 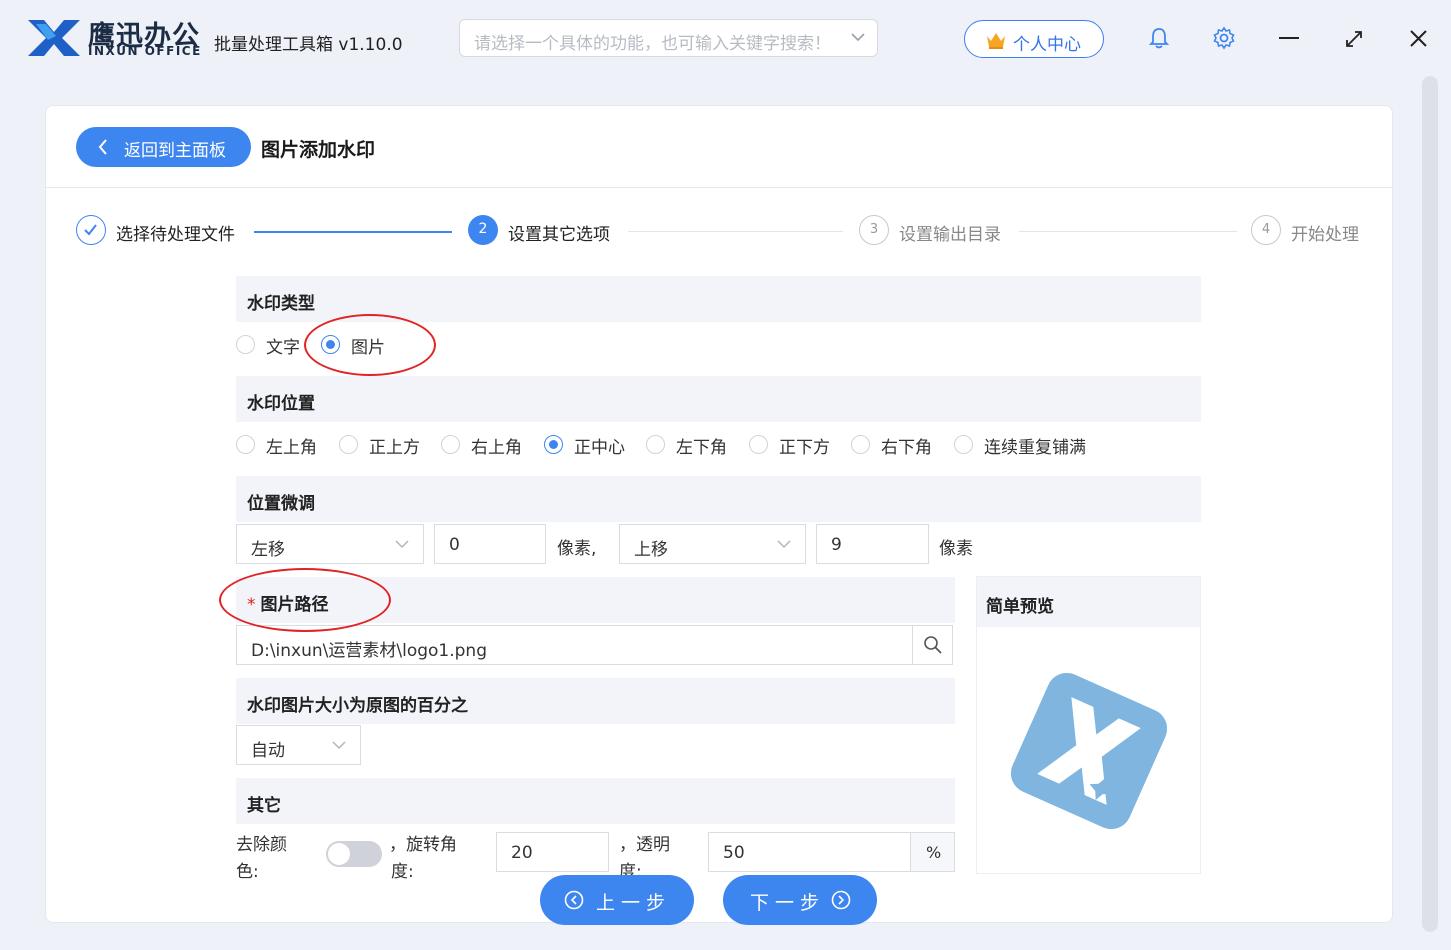 What do you see at coordinates (54, 38) in the screenshot?
I see `inxun-logo-icon` at bounding box center [54, 38].